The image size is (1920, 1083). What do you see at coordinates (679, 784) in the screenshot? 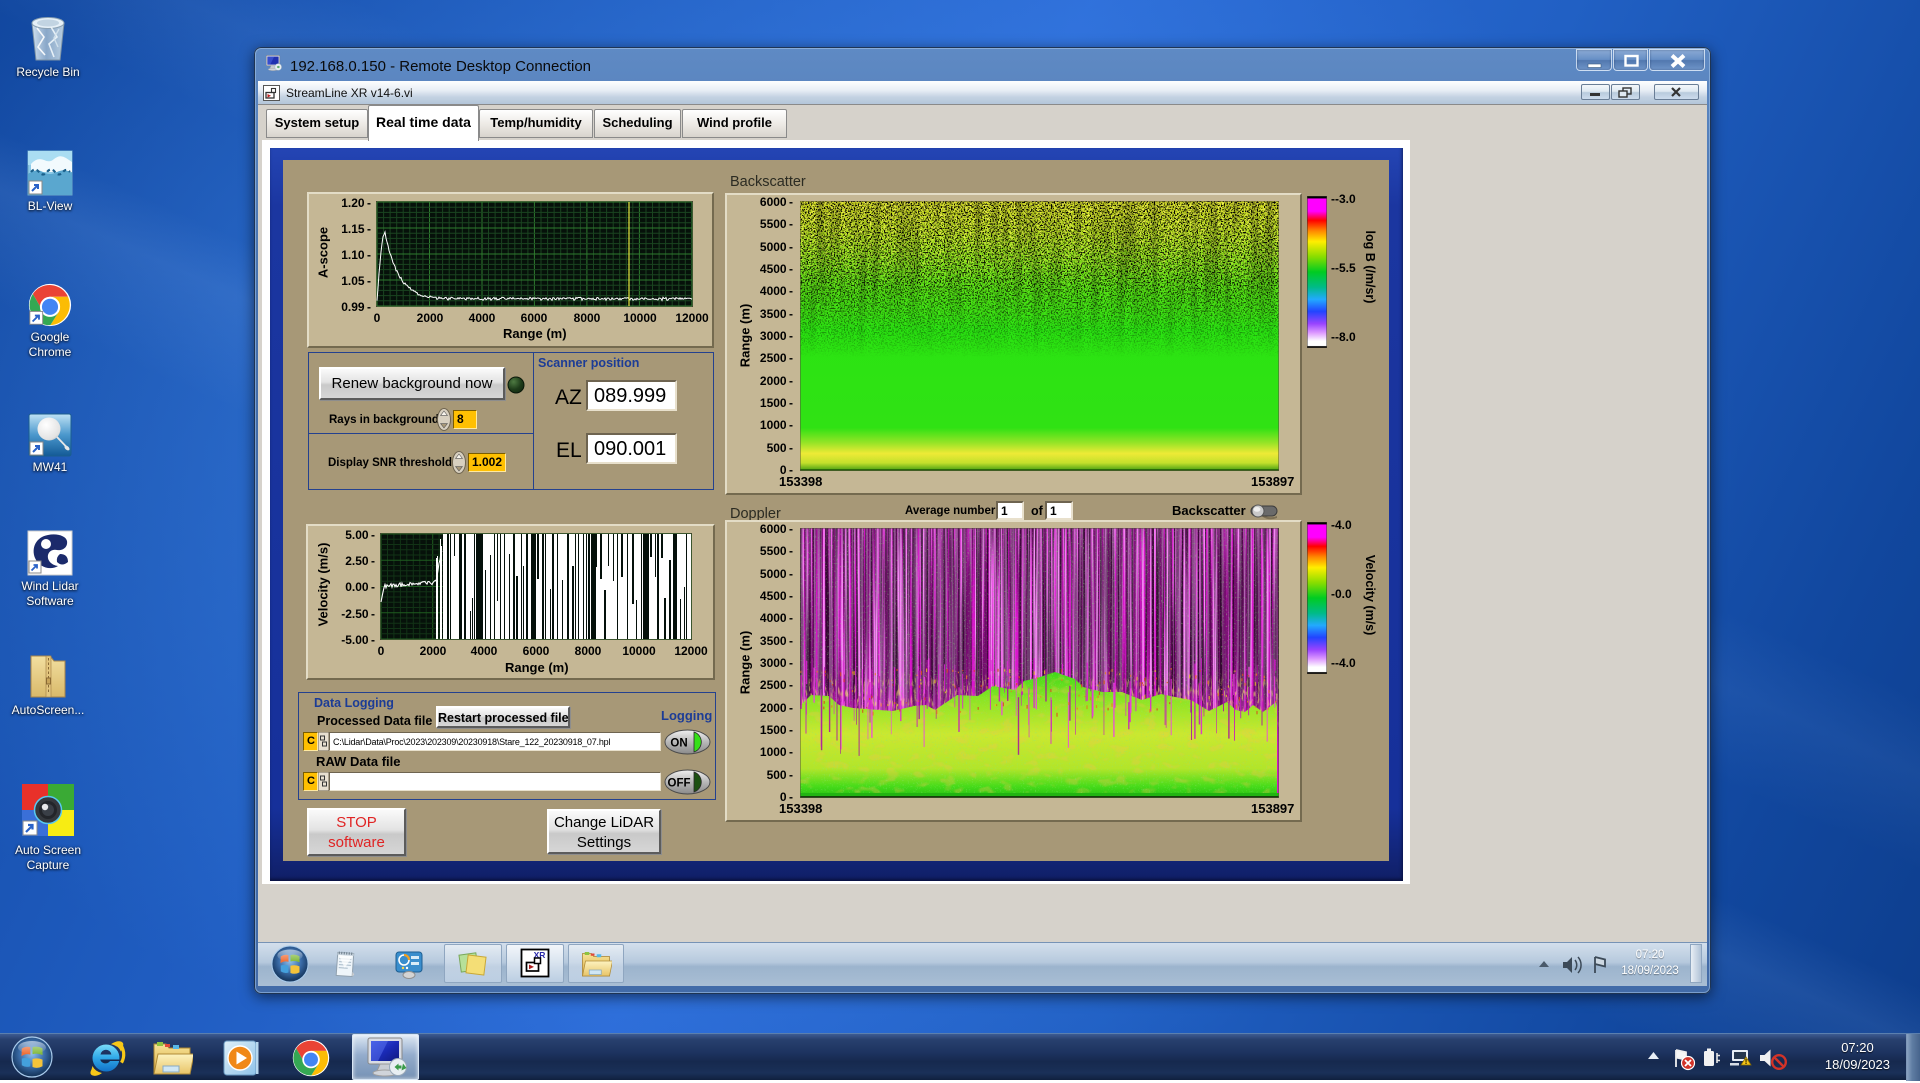
I see `svg-text: OFF` at bounding box center [679, 784].